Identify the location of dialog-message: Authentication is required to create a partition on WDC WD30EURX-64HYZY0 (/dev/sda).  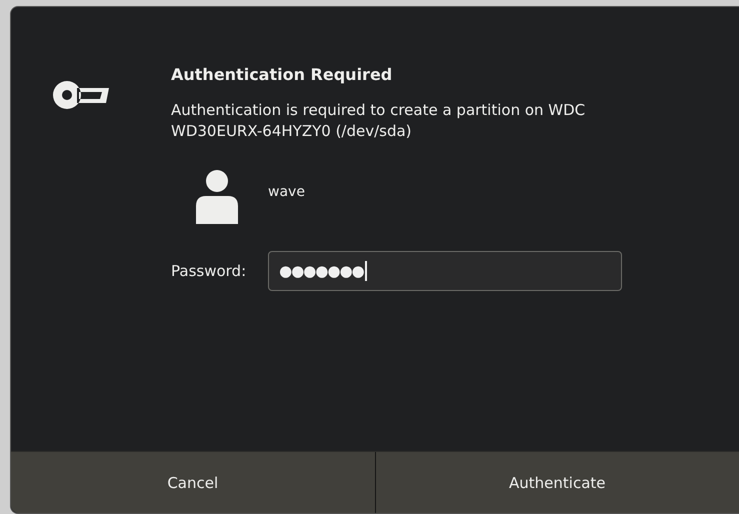
(378, 121).